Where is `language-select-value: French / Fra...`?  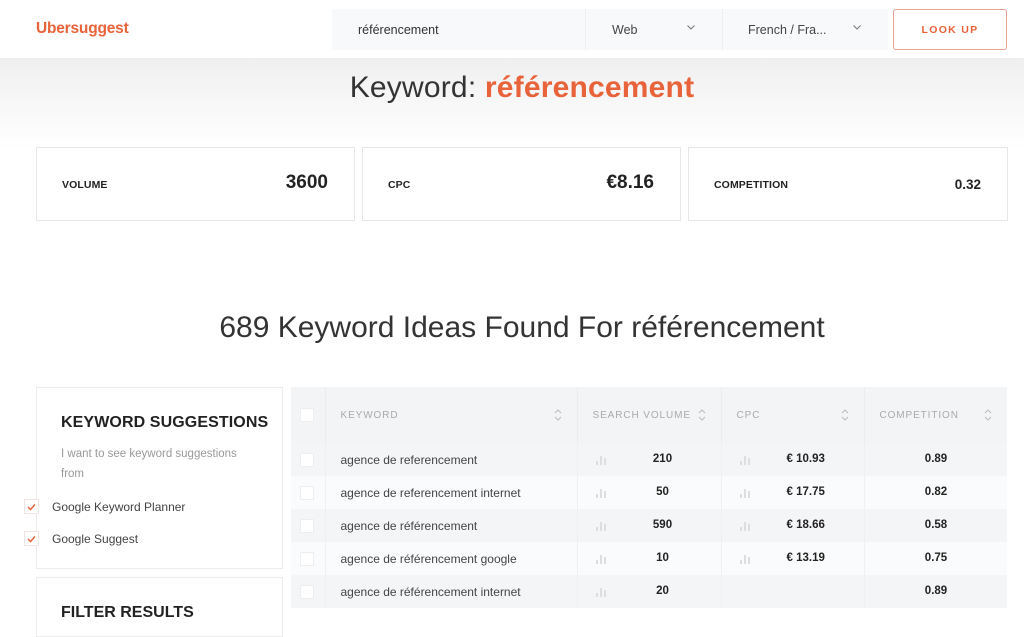 language-select-value: French / Fra... is located at coordinates (787, 29).